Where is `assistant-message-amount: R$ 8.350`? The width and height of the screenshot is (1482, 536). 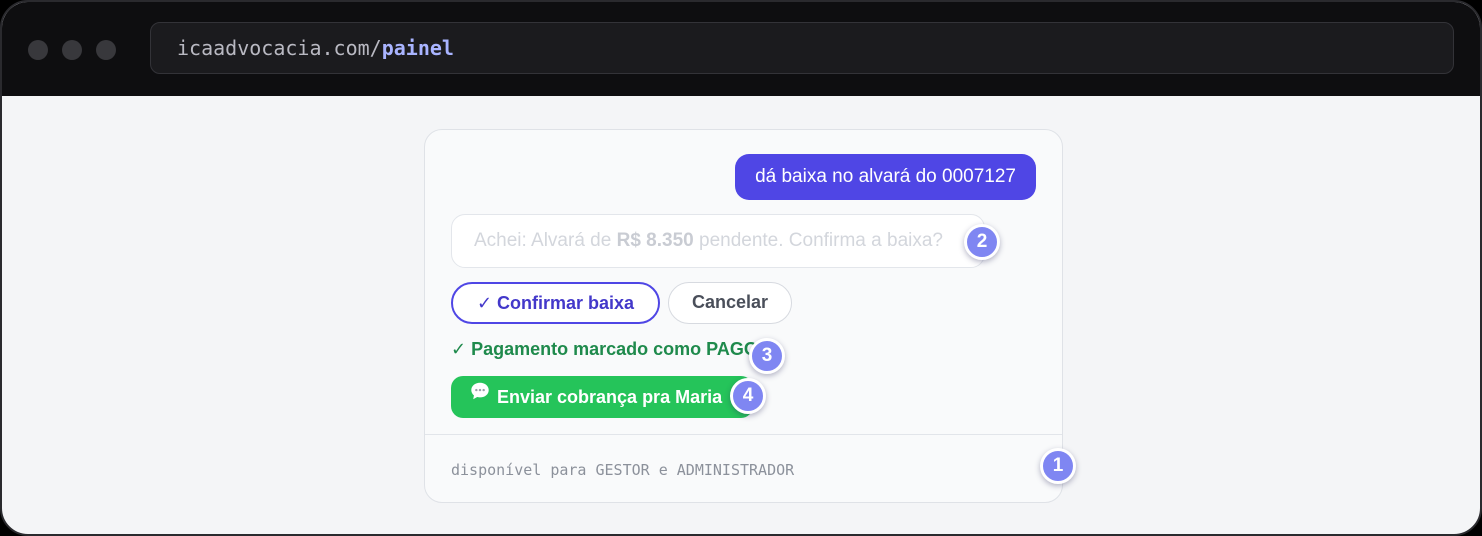
assistant-message-amount: R$ 8.350 is located at coordinates (655, 240).